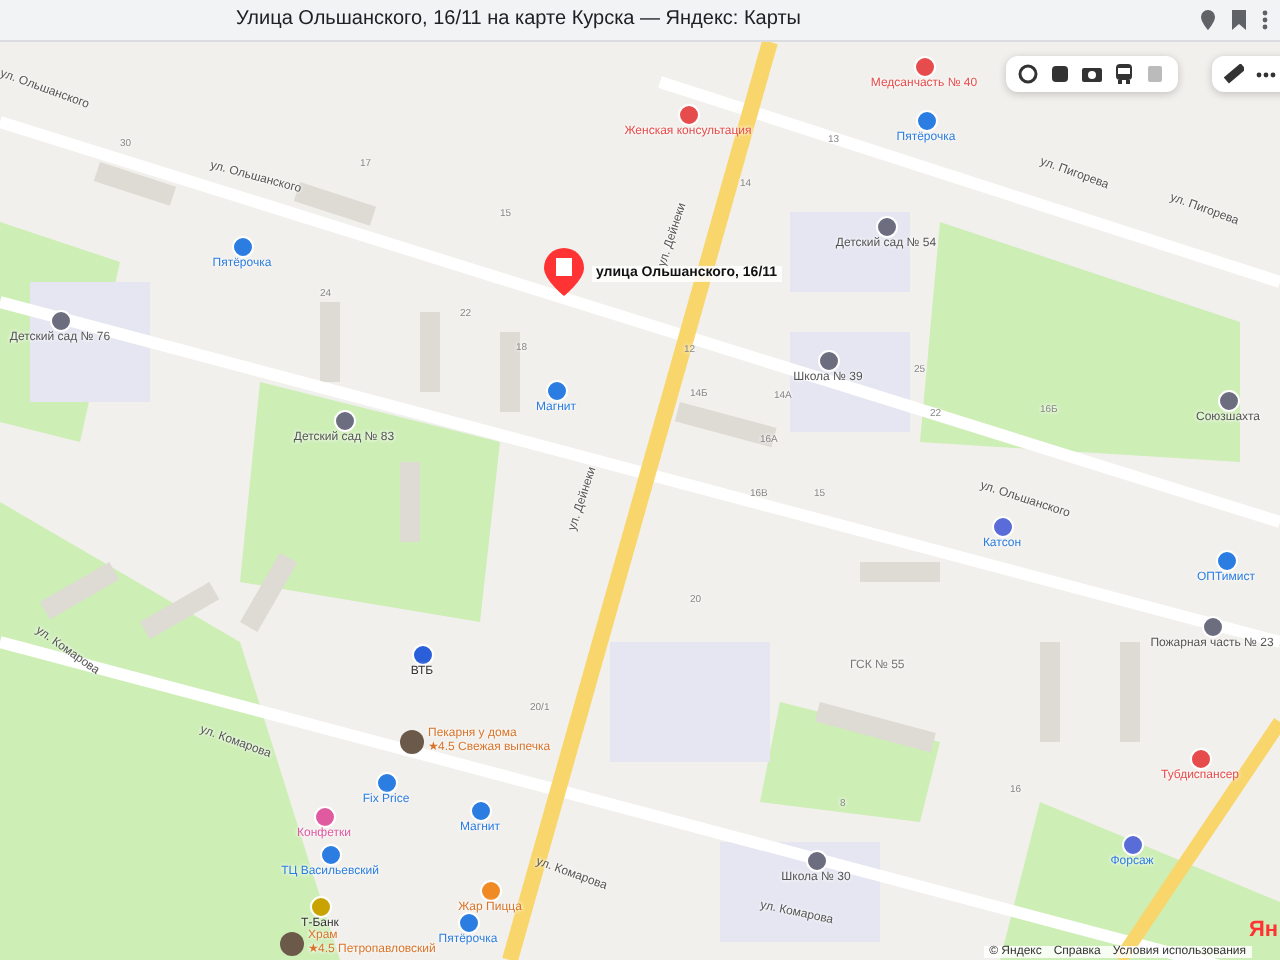 This screenshot has height=960, width=1280. I want to click on camera-icon, so click(1092, 74).